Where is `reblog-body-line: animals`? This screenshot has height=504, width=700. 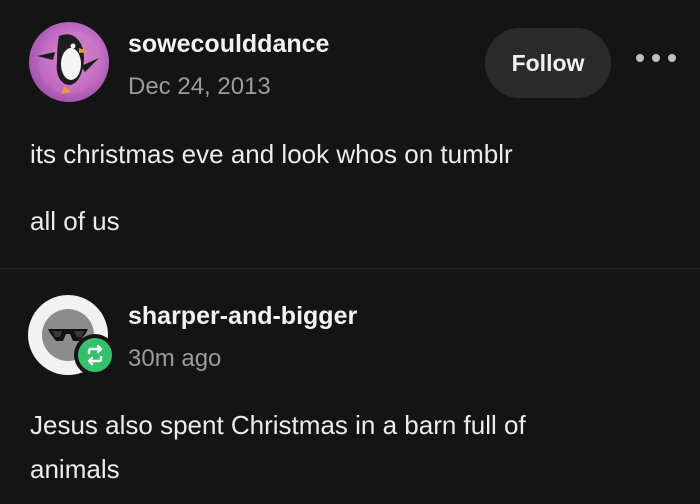 reblog-body-line: animals is located at coordinates (75, 469).